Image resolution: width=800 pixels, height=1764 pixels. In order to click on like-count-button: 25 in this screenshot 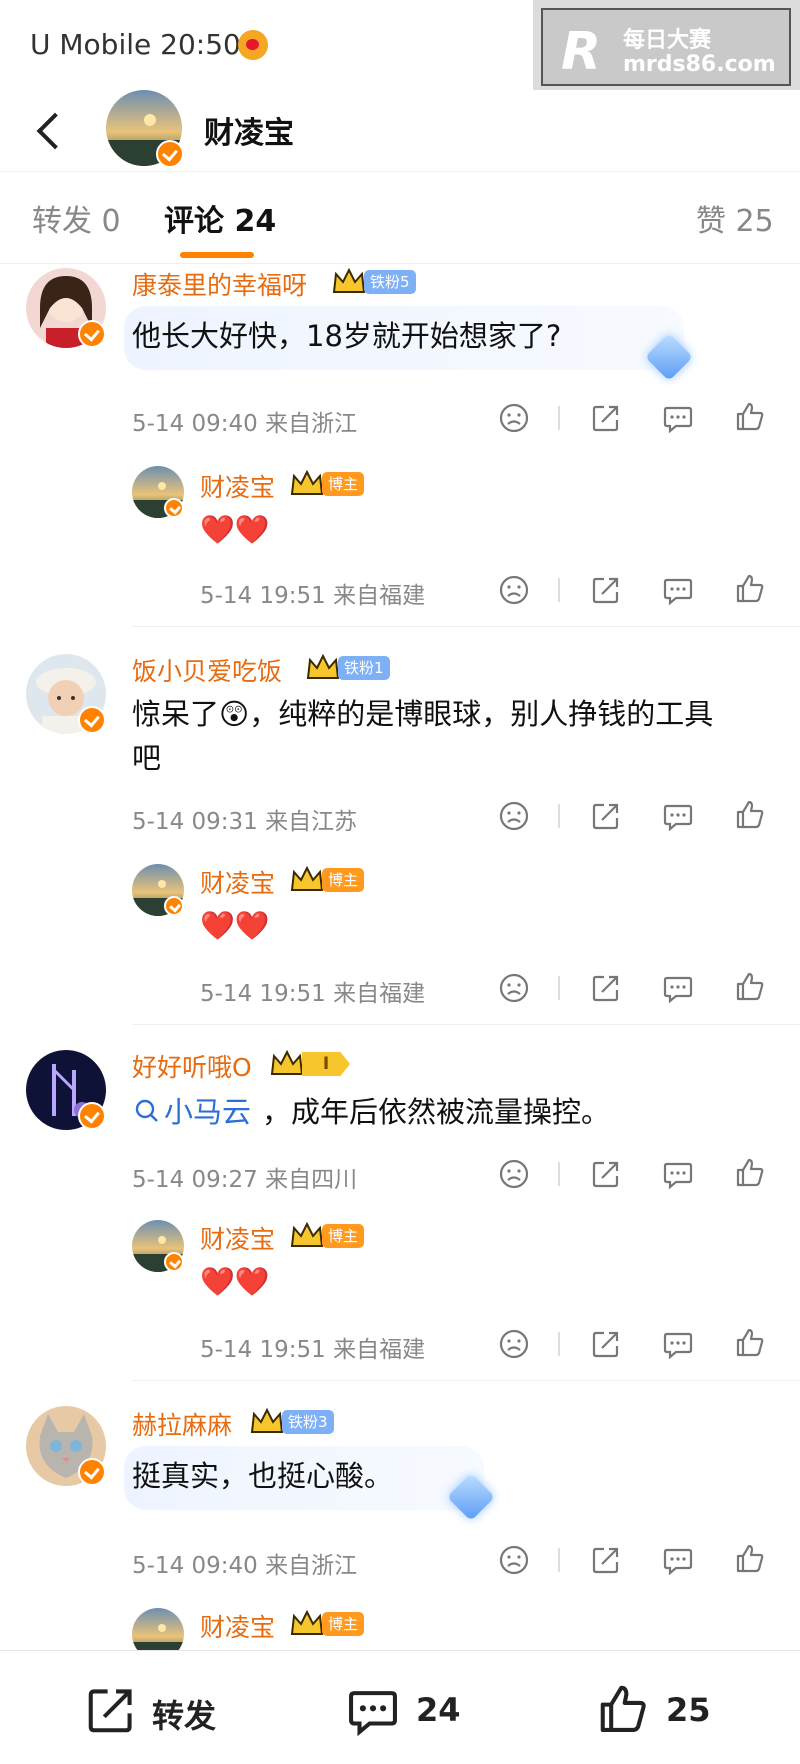, I will do `click(666, 1709)`.